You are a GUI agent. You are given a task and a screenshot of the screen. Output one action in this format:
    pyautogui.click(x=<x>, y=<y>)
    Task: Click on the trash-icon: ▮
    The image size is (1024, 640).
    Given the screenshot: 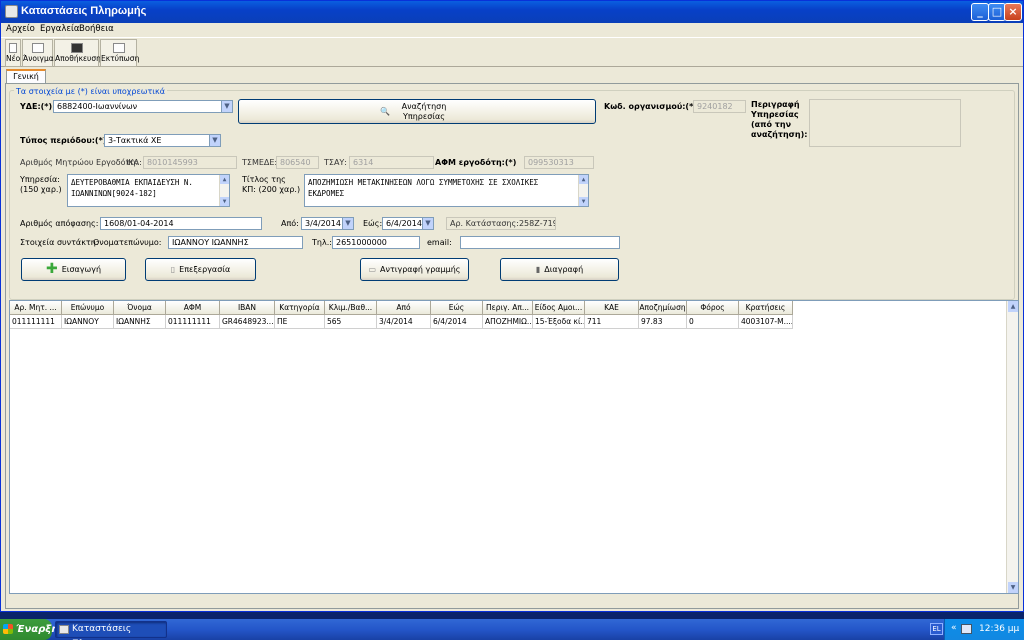 What is the action you would take?
    pyautogui.click(x=538, y=269)
    